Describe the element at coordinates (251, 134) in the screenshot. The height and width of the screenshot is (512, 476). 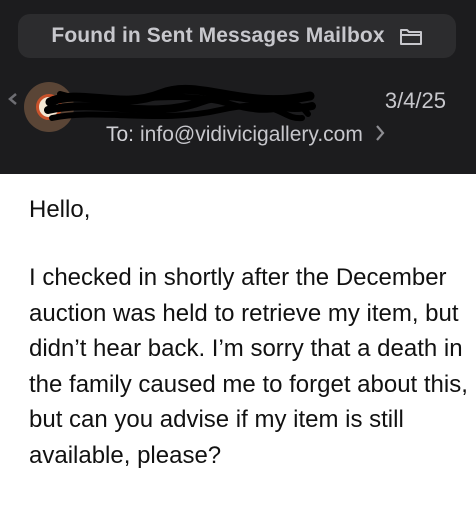
I see `recipient-address: info@vidivicigallery.com` at that location.